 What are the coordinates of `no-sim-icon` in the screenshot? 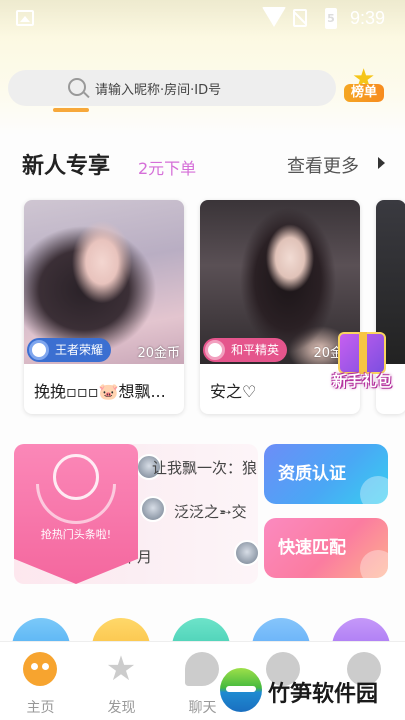 It's located at (300, 18).